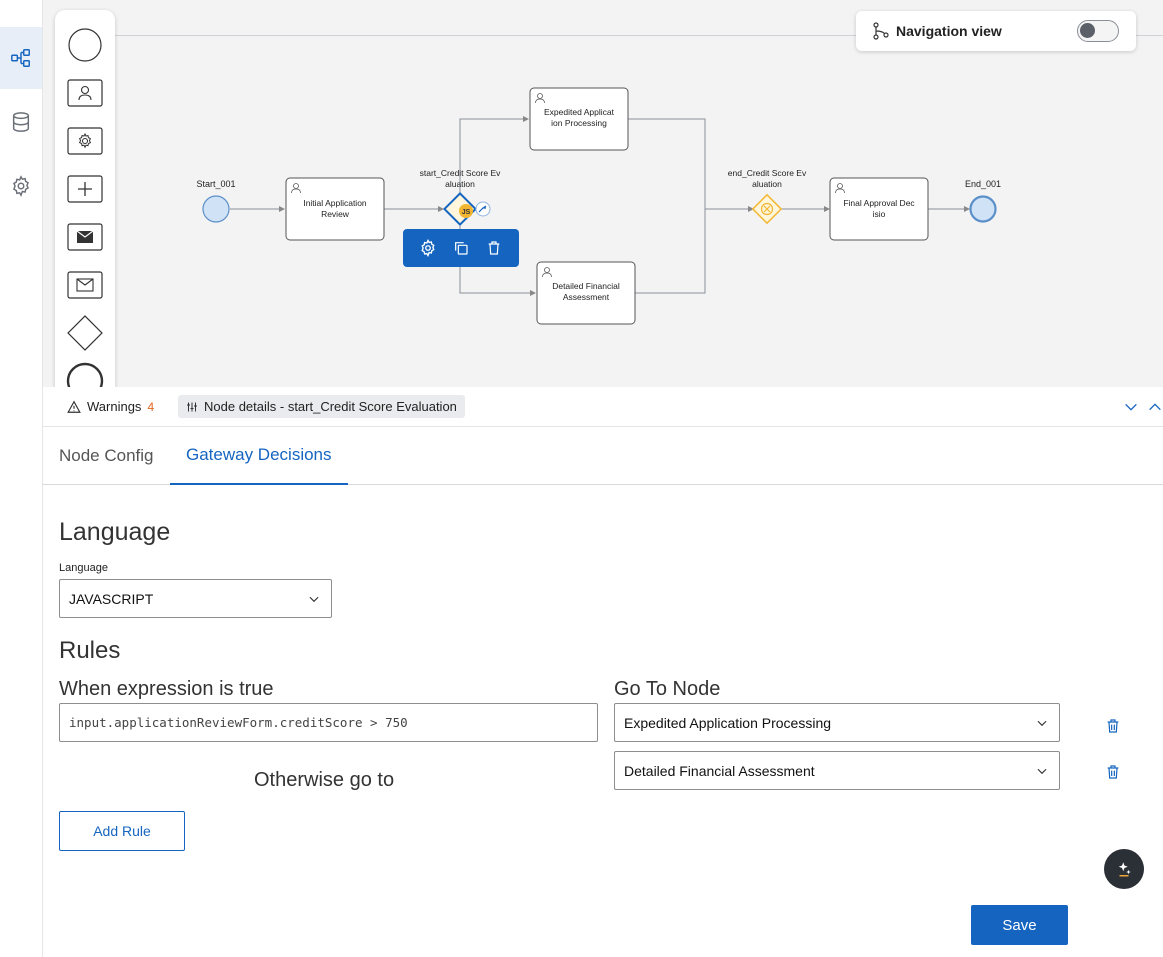  I want to click on warnings-count: 4, so click(151, 406).